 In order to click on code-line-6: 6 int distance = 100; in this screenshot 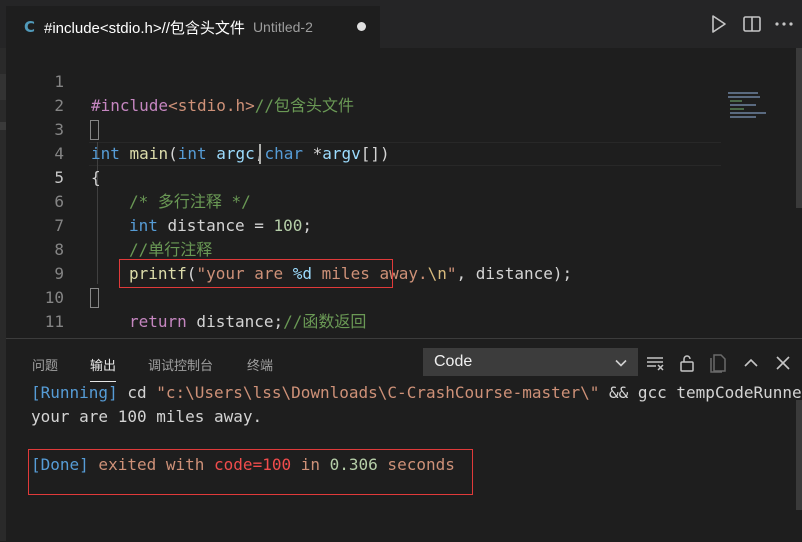, I will do `click(404, 200)`.